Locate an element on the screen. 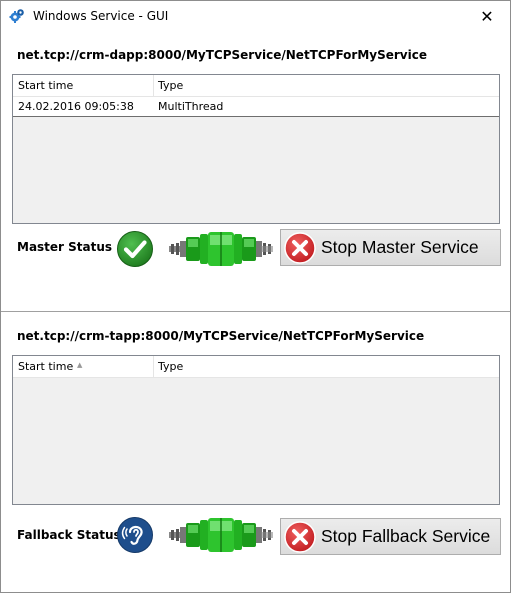  cell-type: MultiThread is located at coordinates (191, 106).